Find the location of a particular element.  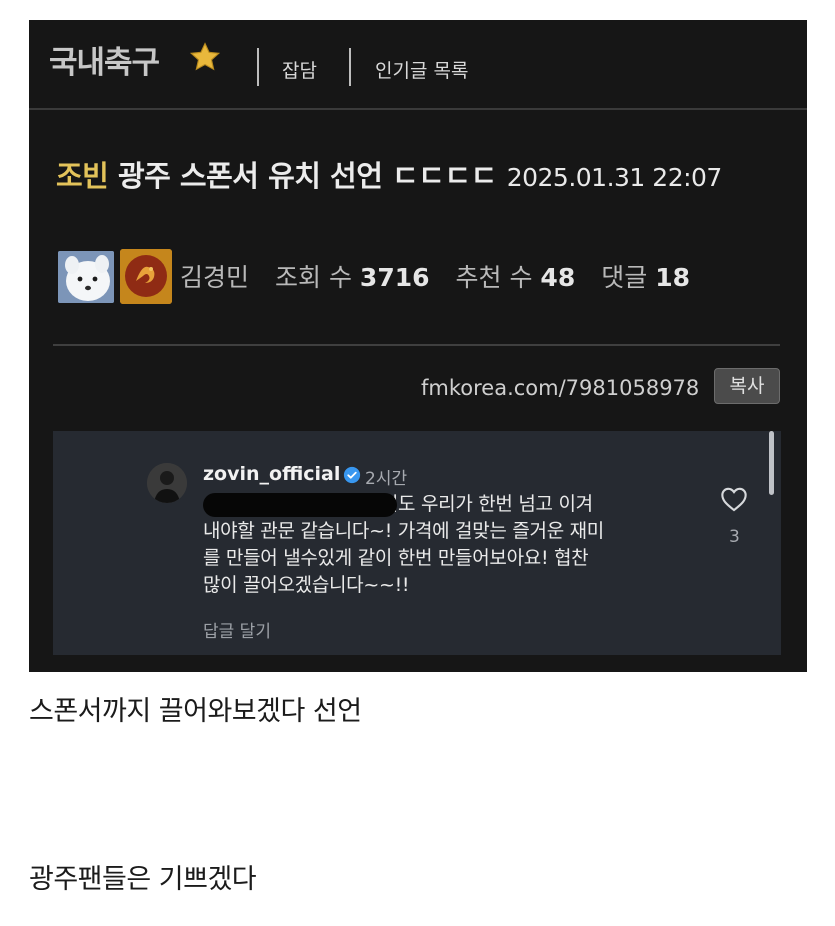

board-title: 국내축구 is located at coordinates (104, 59).